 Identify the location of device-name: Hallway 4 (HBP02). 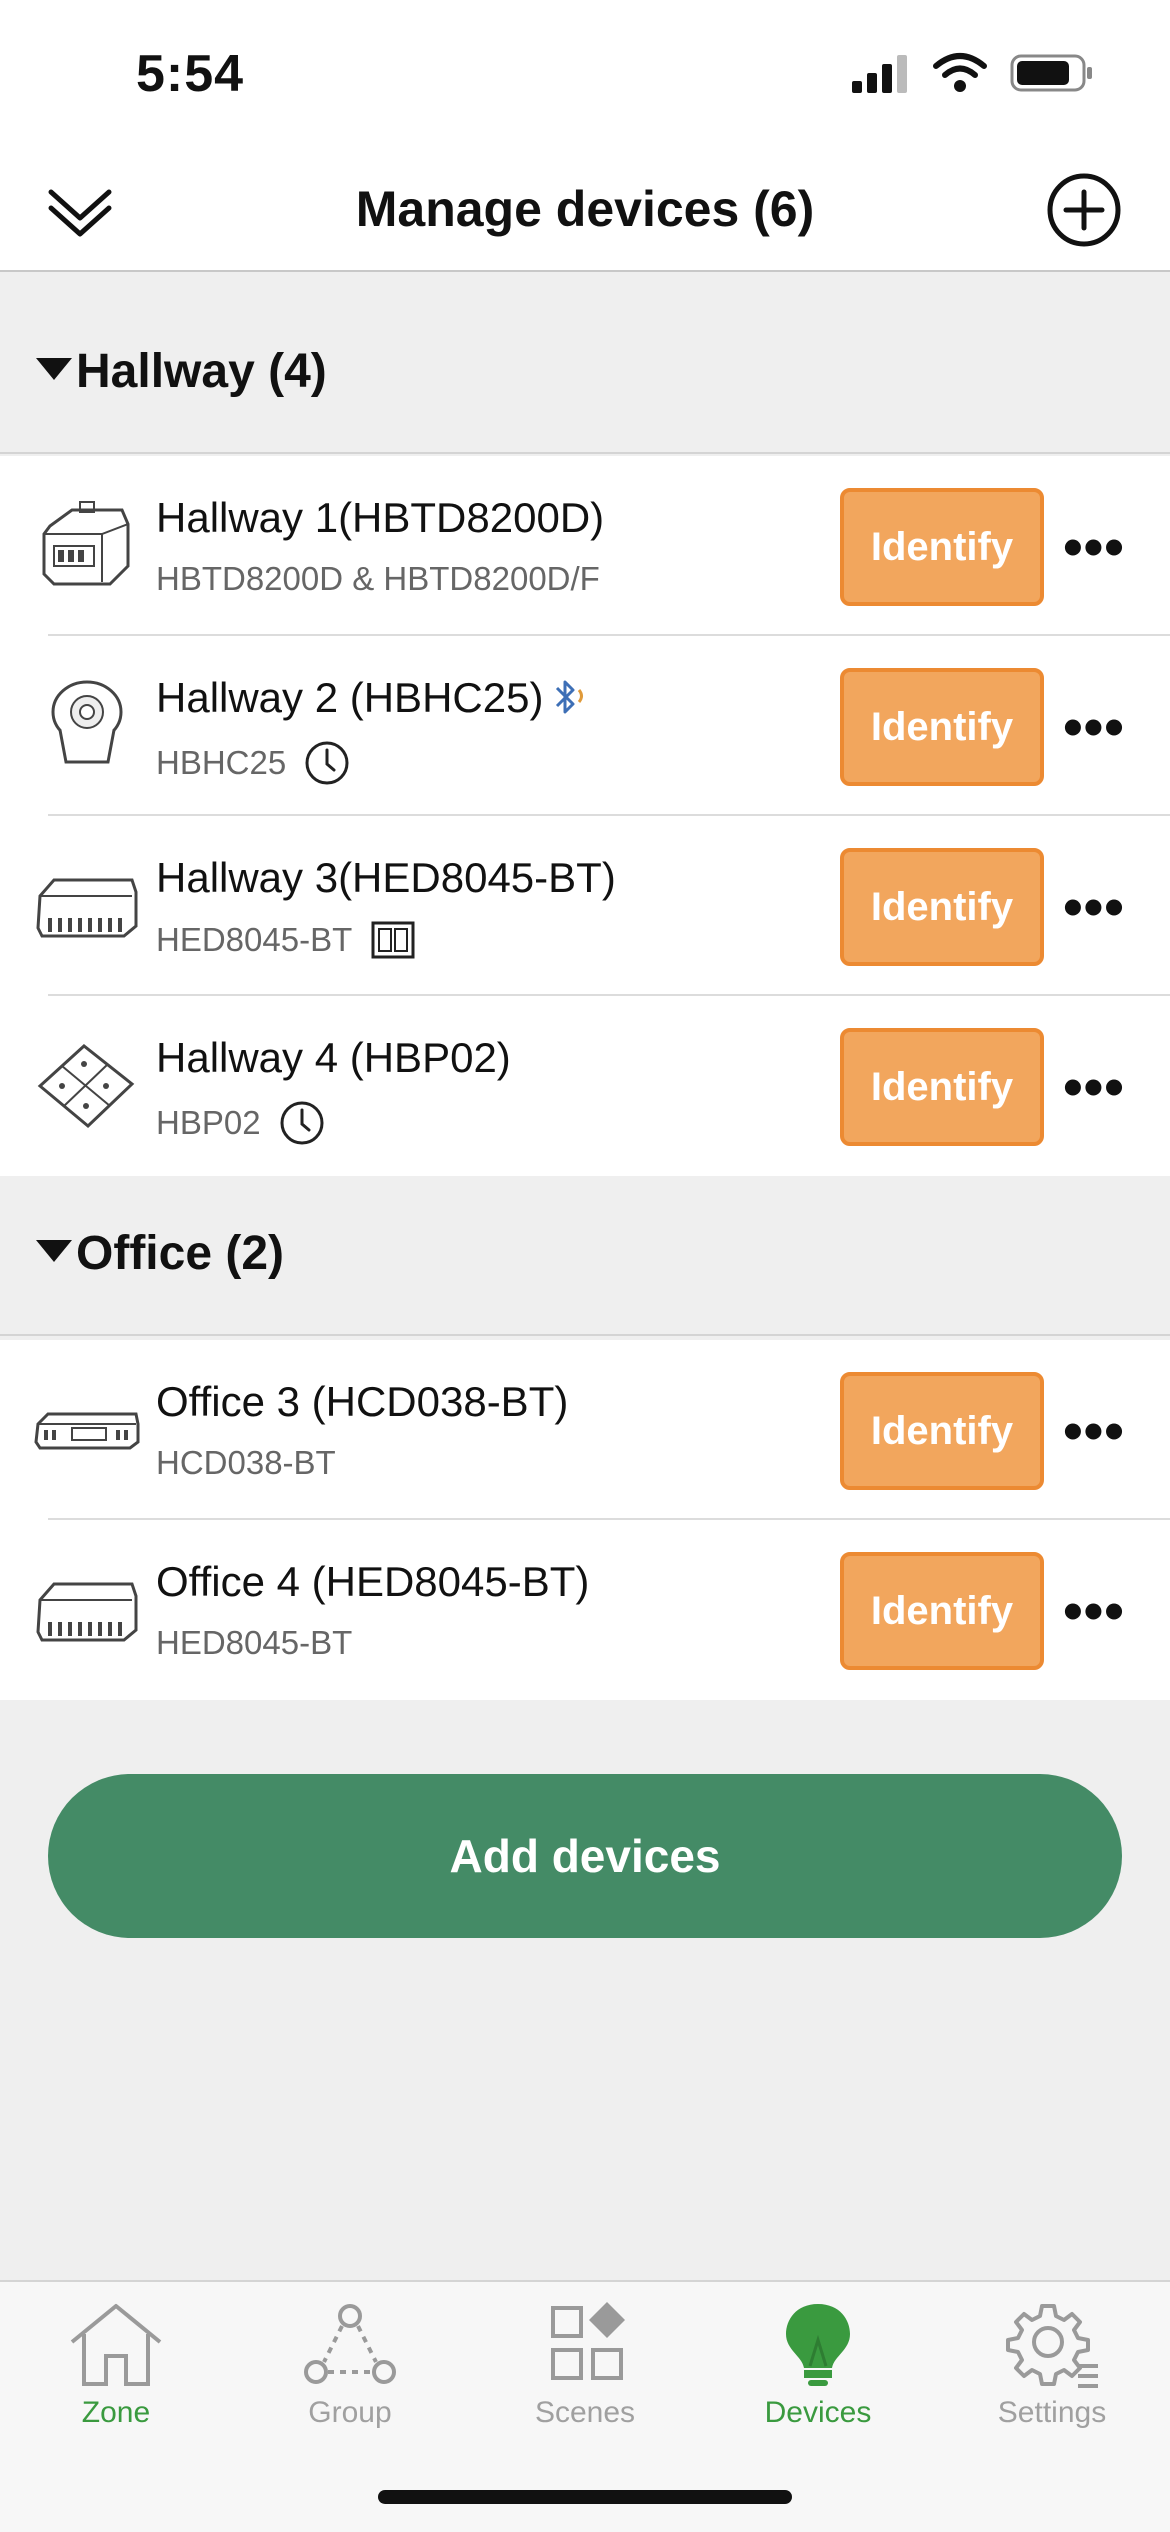
(333, 1057).